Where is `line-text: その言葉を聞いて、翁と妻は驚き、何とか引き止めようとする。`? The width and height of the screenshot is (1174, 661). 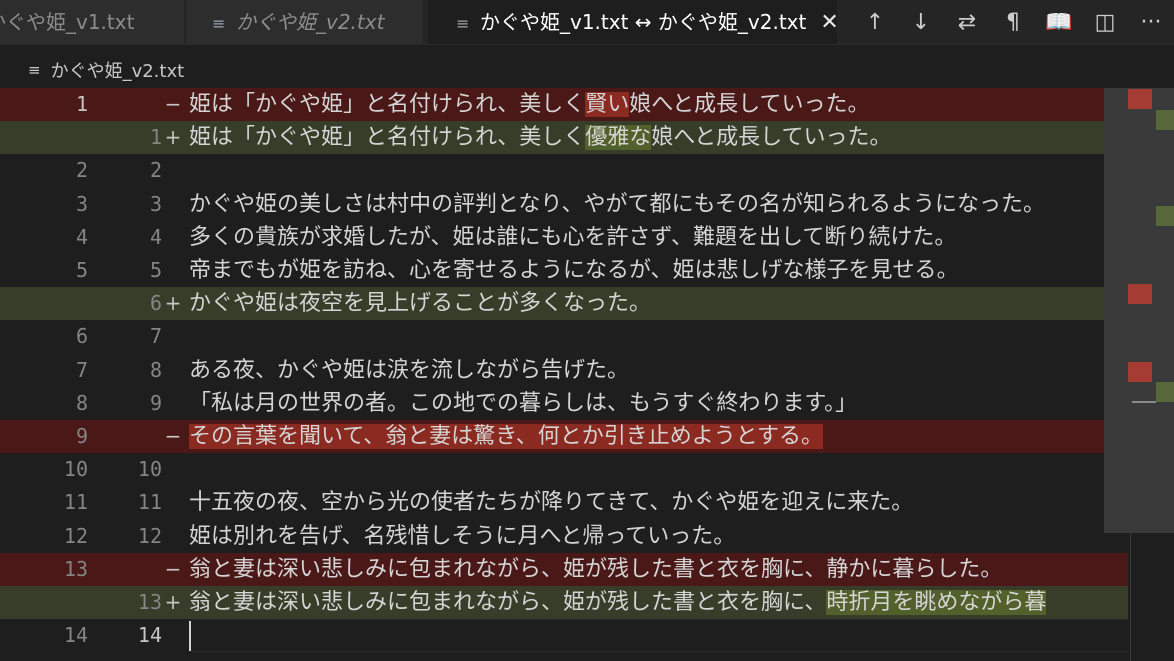
line-text: その言葉を聞いて、翁と妻は驚き、何とか引き止めようとする。 is located at coordinates (506, 436).